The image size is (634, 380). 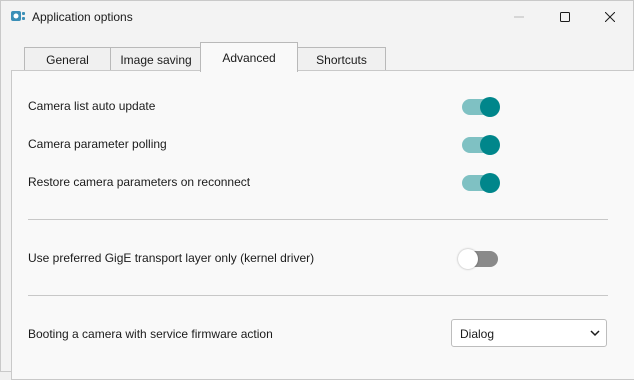 What do you see at coordinates (529, 333) in the screenshot?
I see `service-firmware-action-select: Dialog` at bounding box center [529, 333].